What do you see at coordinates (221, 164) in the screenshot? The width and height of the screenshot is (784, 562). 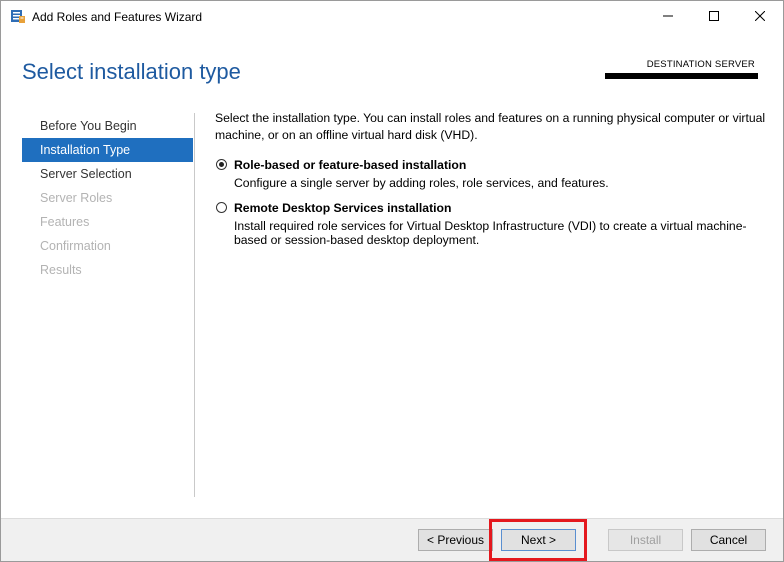 I see `role-based-radio` at bounding box center [221, 164].